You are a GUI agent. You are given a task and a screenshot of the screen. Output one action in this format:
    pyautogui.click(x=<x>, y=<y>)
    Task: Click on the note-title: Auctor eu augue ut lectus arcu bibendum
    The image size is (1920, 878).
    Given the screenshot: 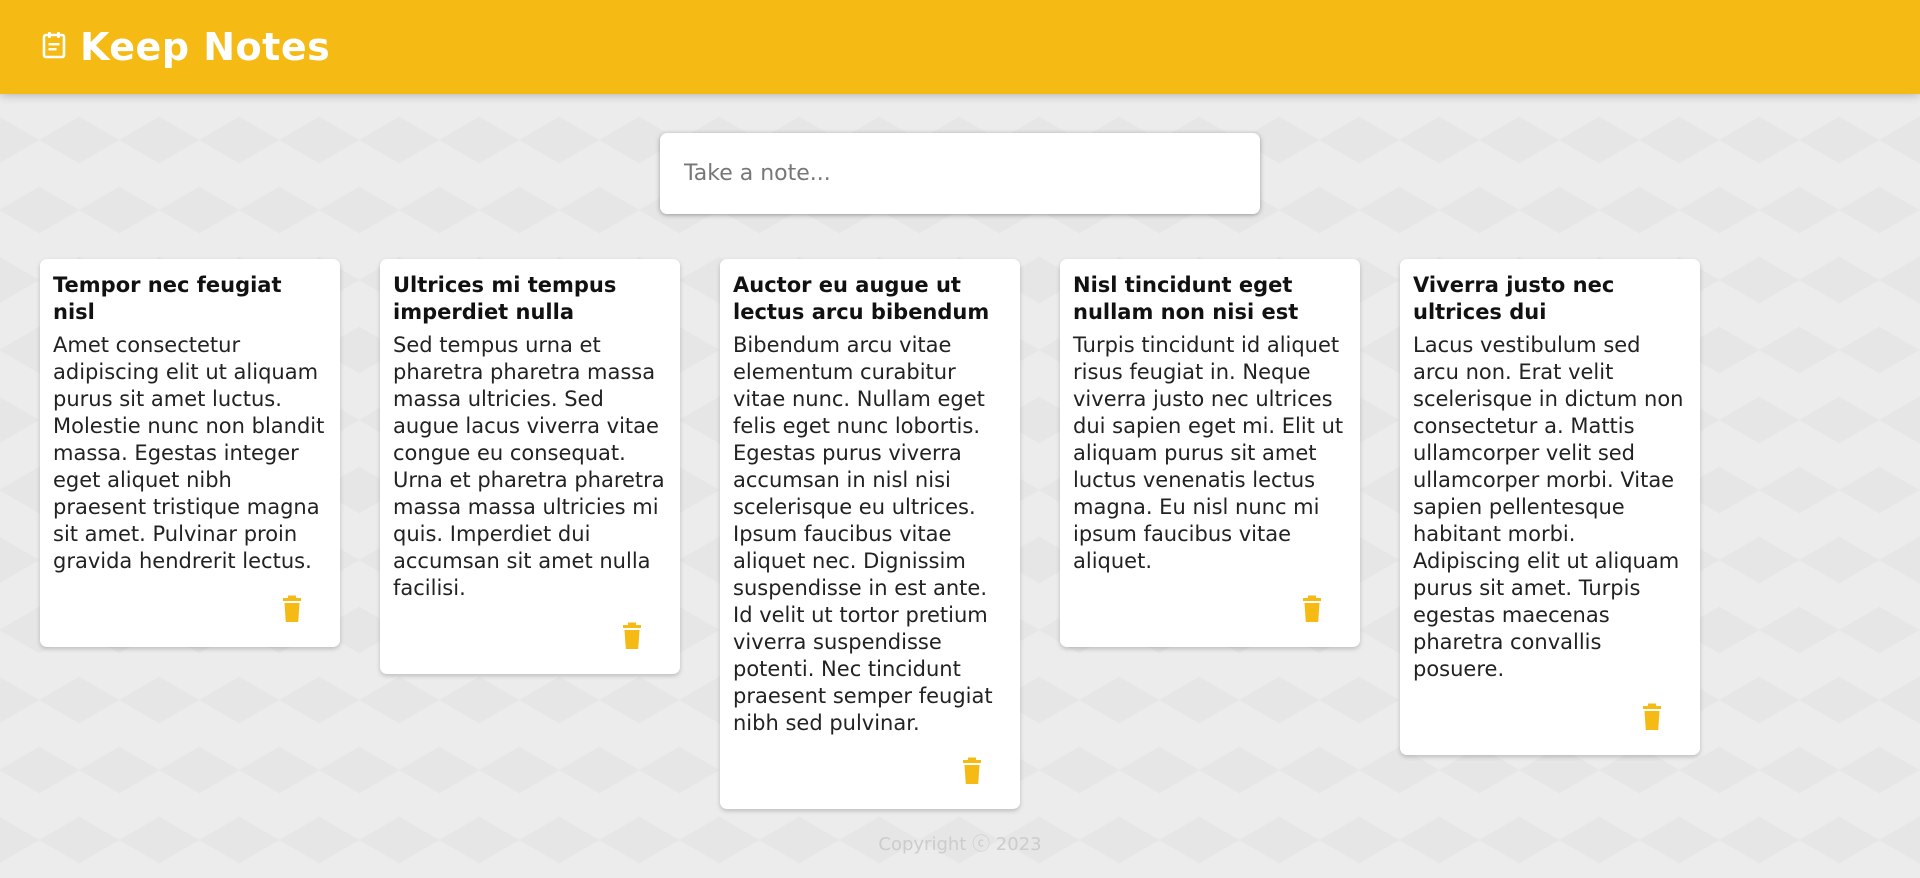 What is the action you would take?
    pyautogui.click(x=861, y=298)
    